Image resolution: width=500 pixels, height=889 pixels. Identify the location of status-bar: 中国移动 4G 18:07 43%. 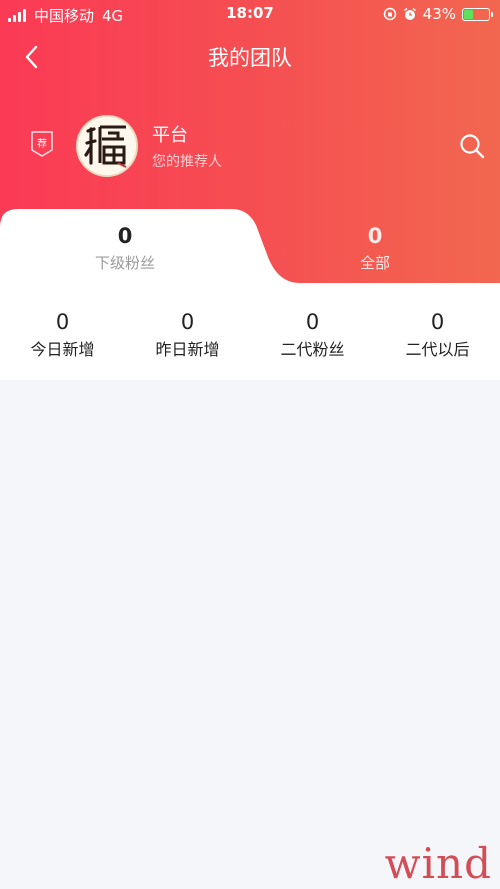
(250, 14).